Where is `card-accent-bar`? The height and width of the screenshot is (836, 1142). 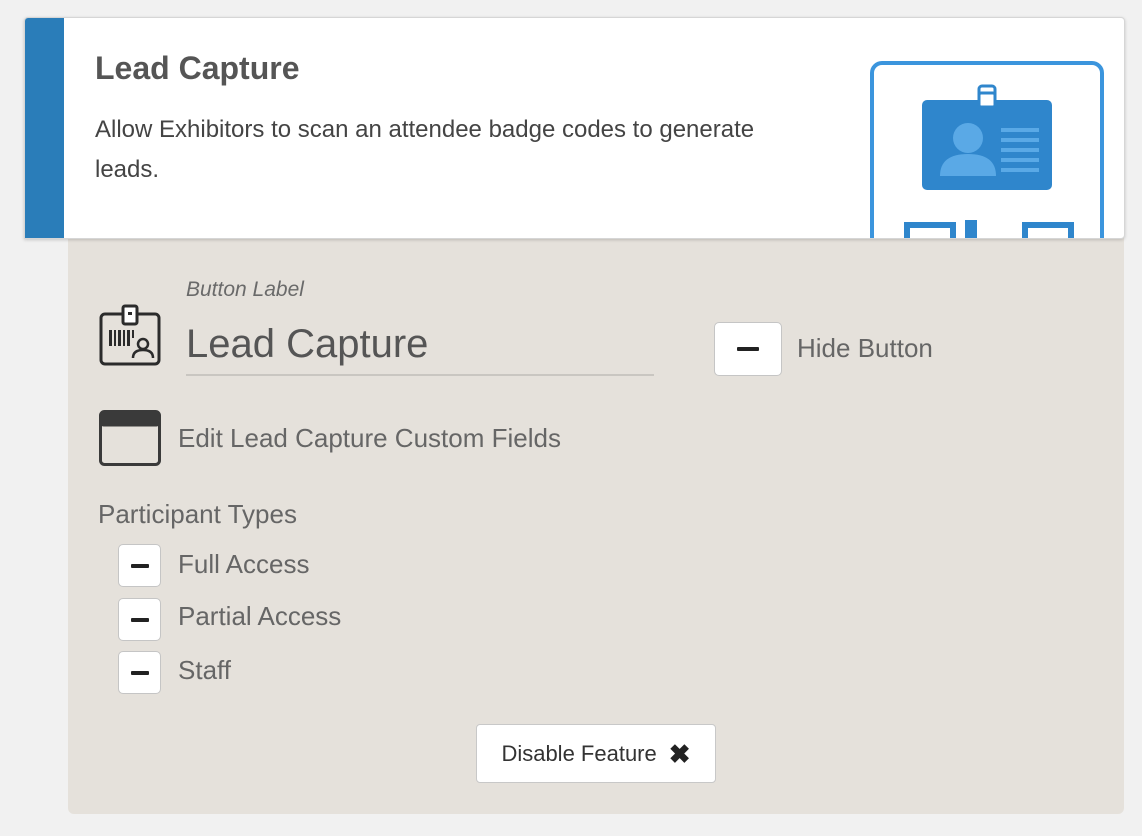 card-accent-bar is located at coordinates (44, 128).